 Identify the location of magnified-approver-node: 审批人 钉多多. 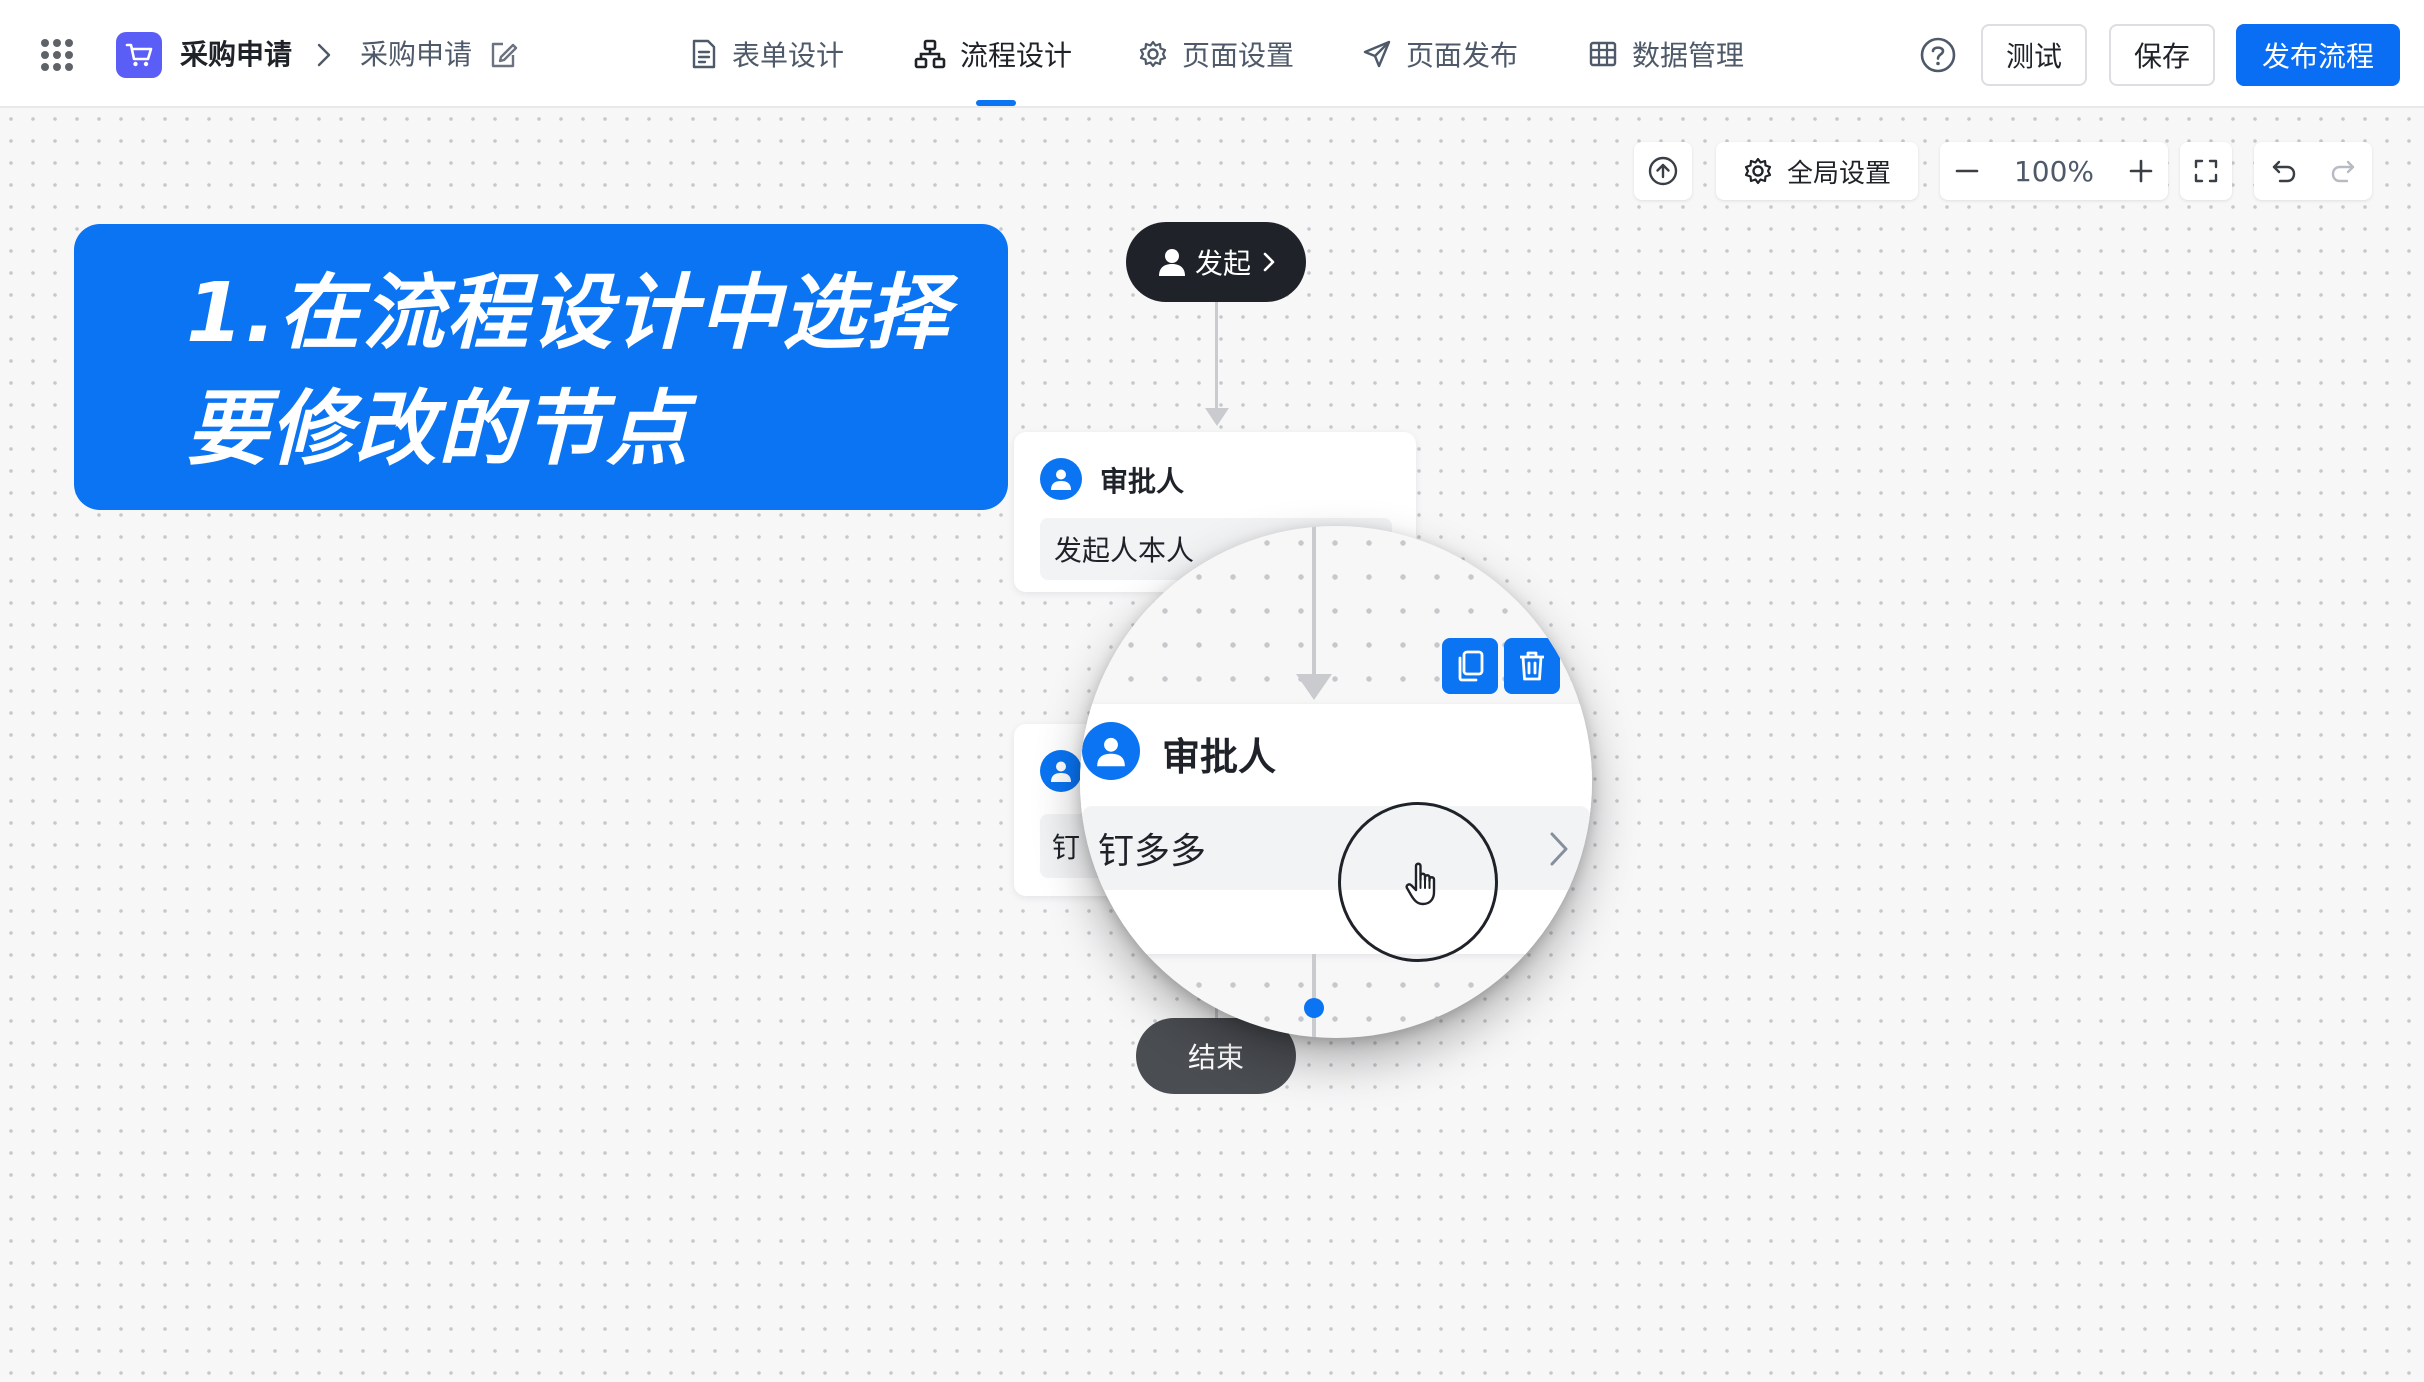
(1336, 829).